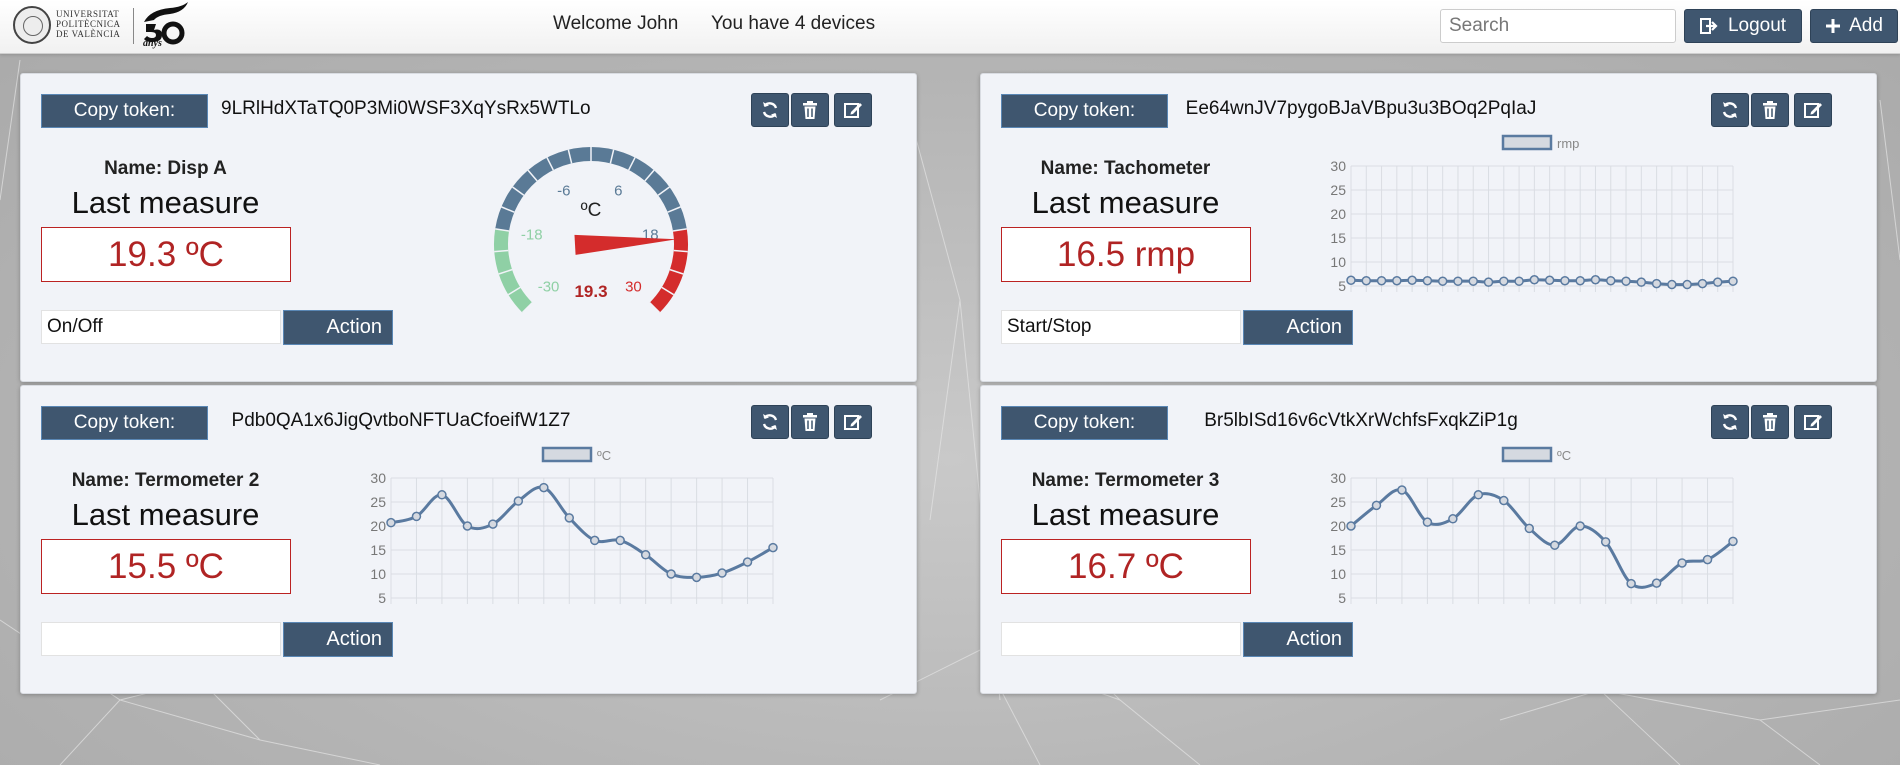 The width and height of the screenshot is (1900, 765). I want to click on device-token: Pdb0QA1x6JigQvtboNFTUaCfoeifW1Z7, so click(401, 420).